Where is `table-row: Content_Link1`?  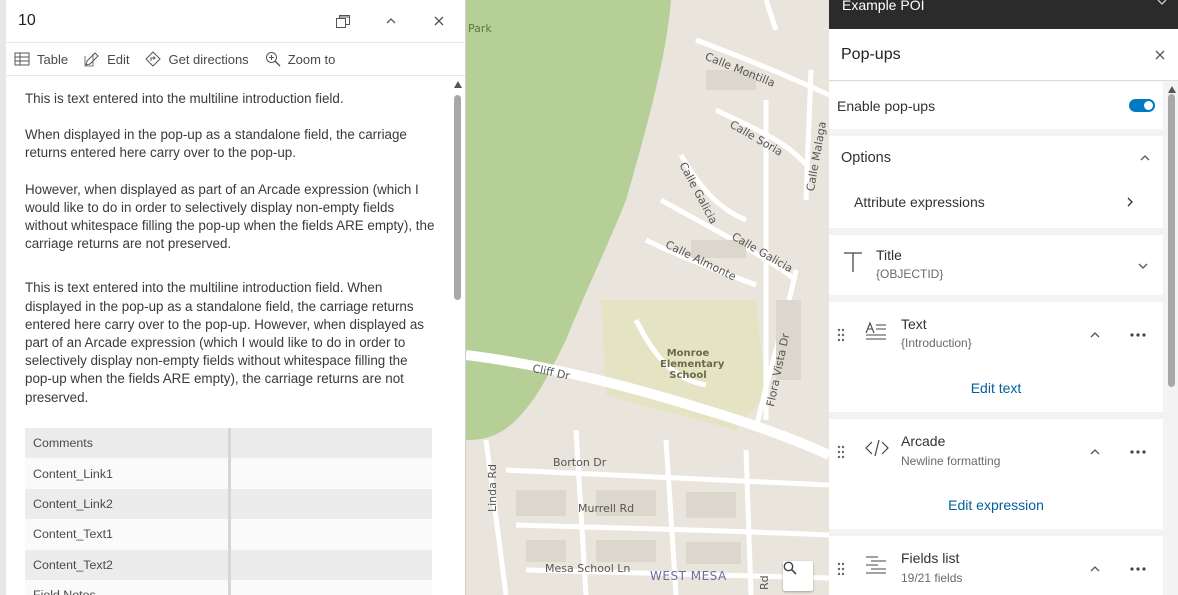 table-row: Content_Link1 is located at coordinates (228, 473).